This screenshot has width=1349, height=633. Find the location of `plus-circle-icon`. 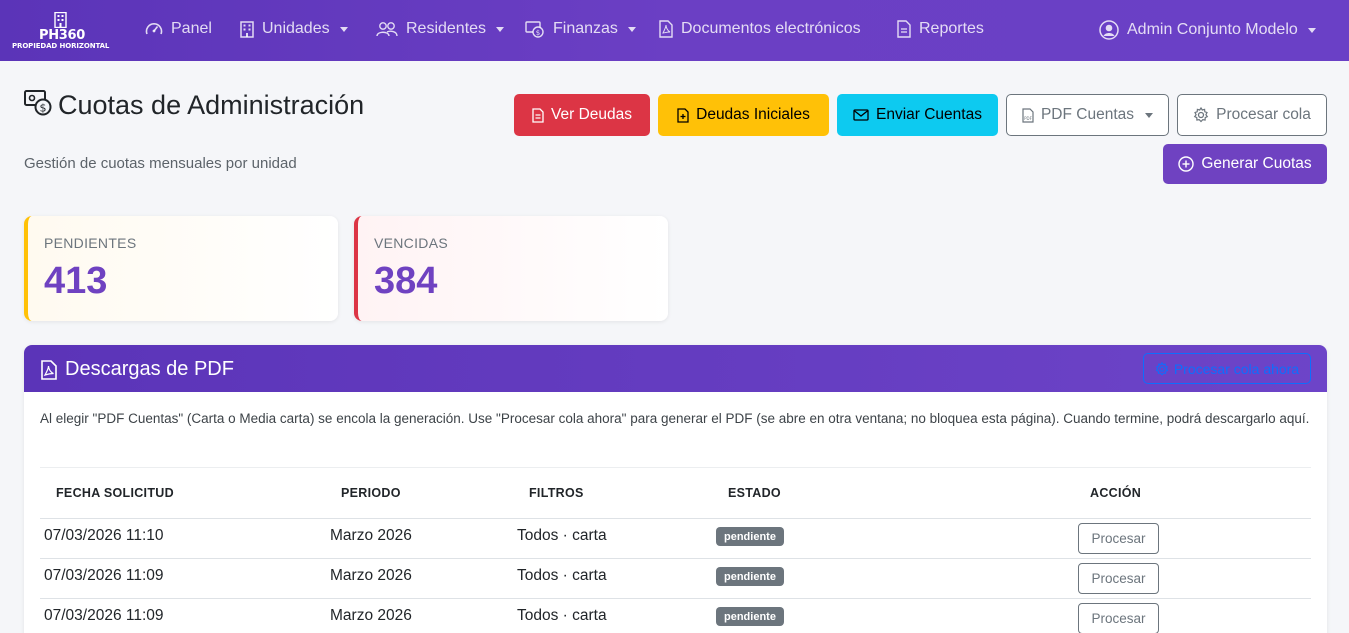

plus-circle-icon is located at coordinates (1186, 164).